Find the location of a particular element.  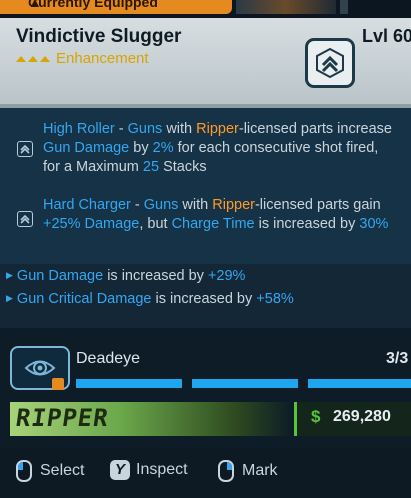

perk-text-segment: Gun Damage is located at coordinates (86, 148).